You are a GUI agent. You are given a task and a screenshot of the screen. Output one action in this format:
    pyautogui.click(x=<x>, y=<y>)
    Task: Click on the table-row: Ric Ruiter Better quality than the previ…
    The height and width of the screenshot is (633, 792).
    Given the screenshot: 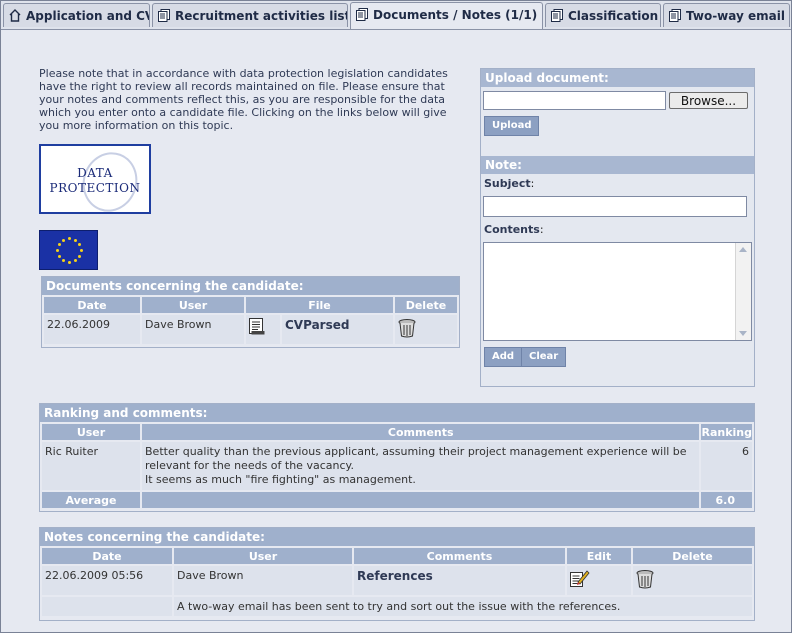 What is the action you would take?
    pyautogui.click(x=397, y=466)
    